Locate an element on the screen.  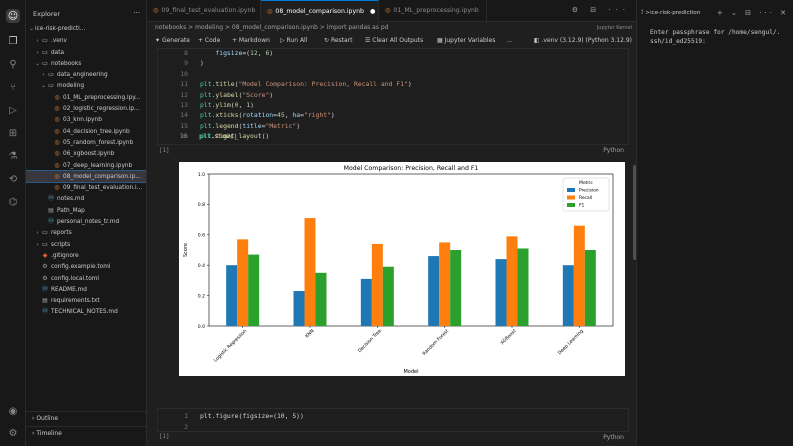
add-markdown-button: + Markdown is located at coordinates (251, 40).